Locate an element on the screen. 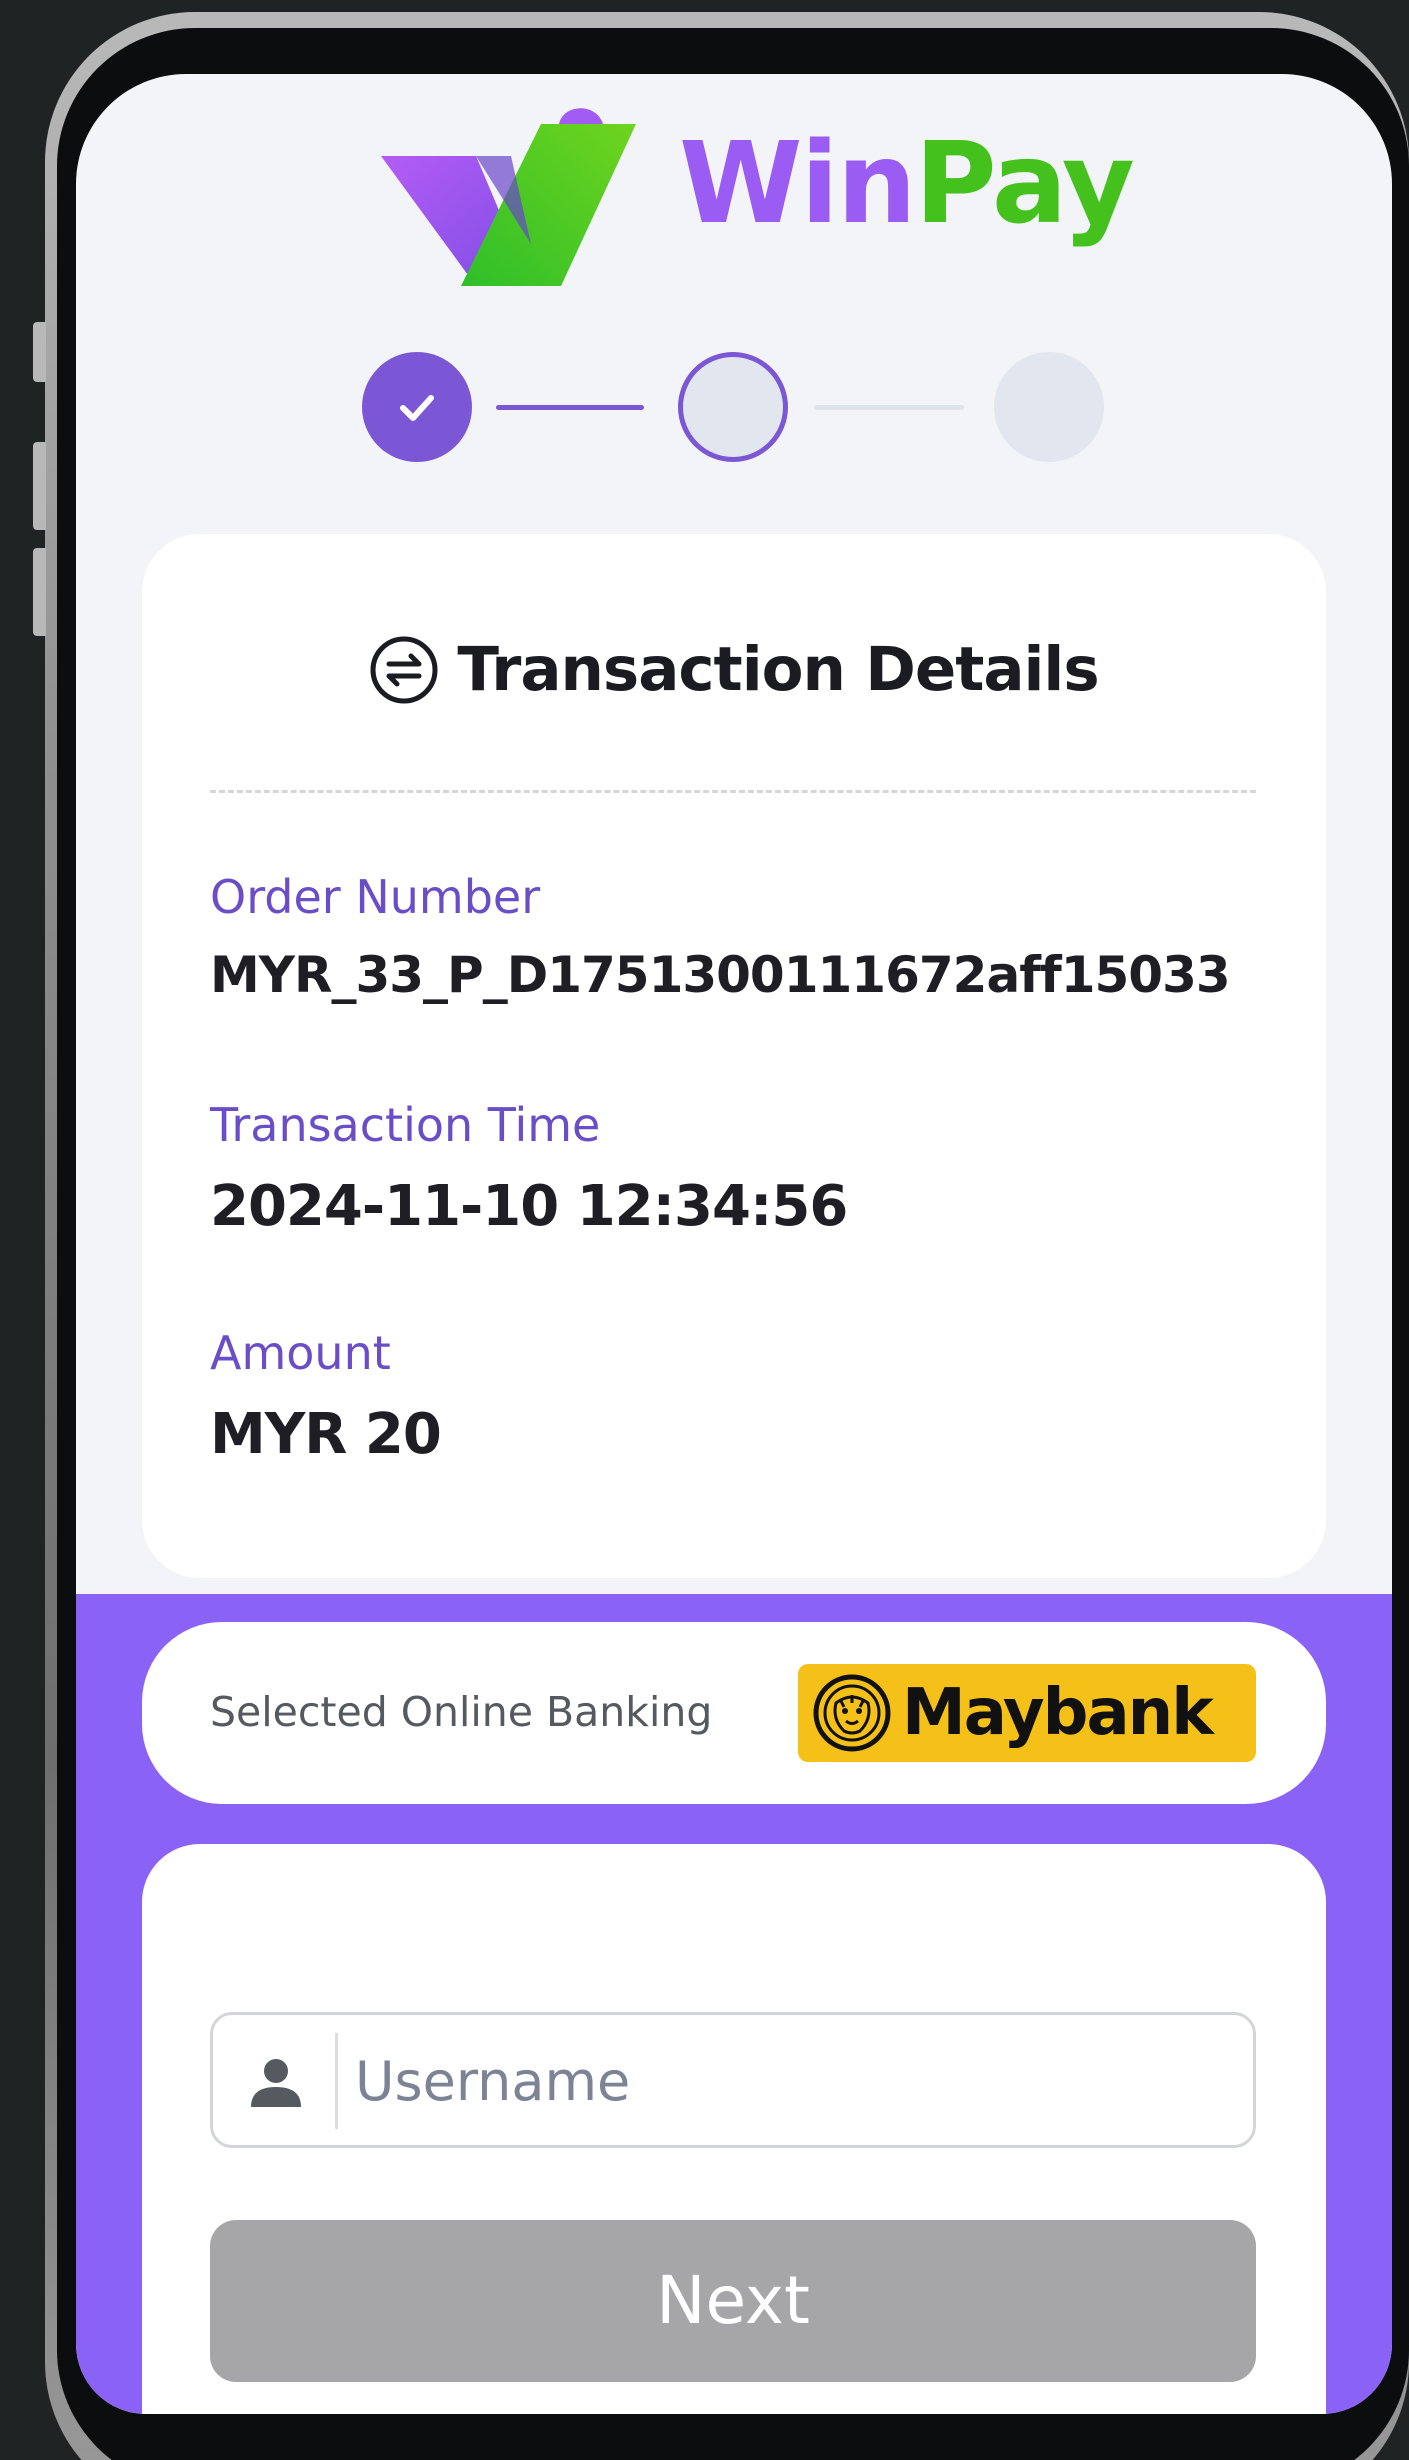  next-button: Next is located at coordinates (733, 2301).